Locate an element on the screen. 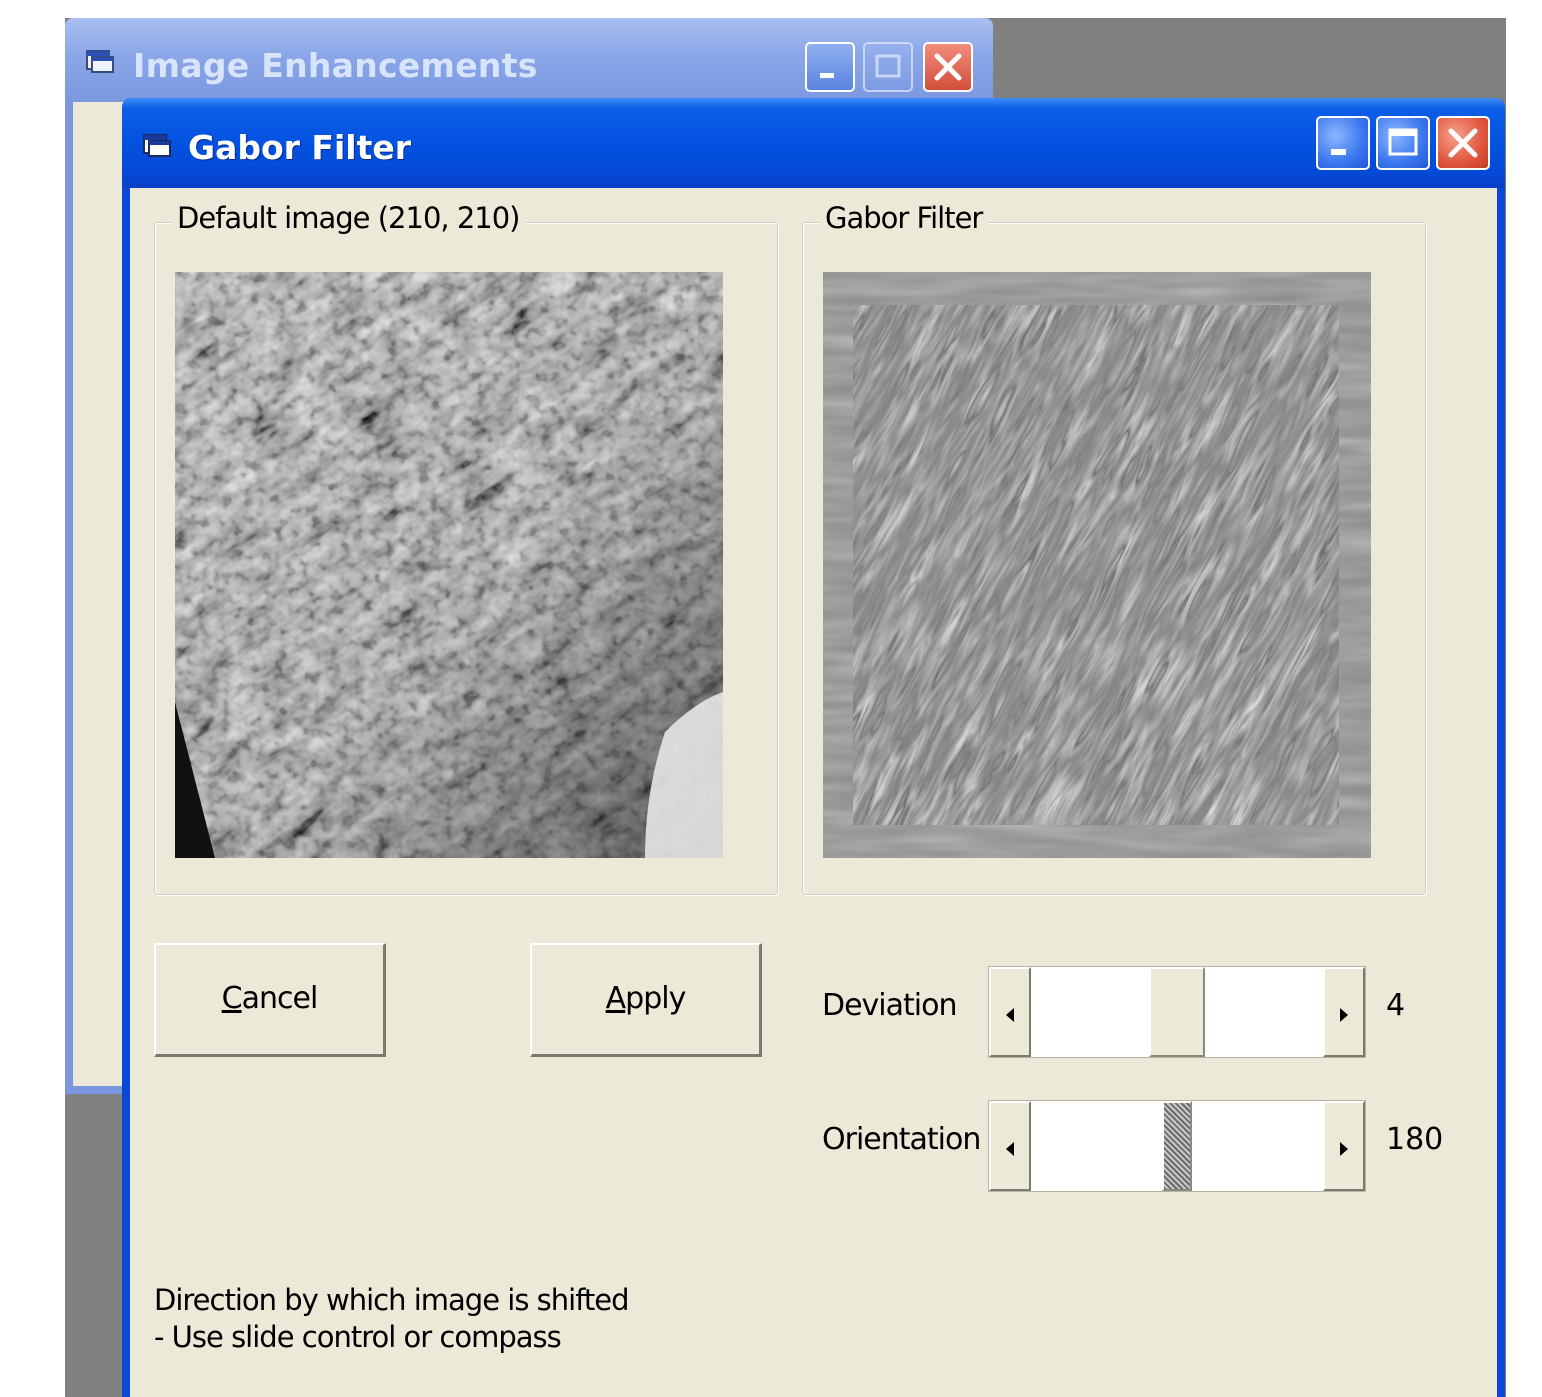 The image size is (1542, 1397). deviation-scroll-track is located at coordinates (1177, 1012).